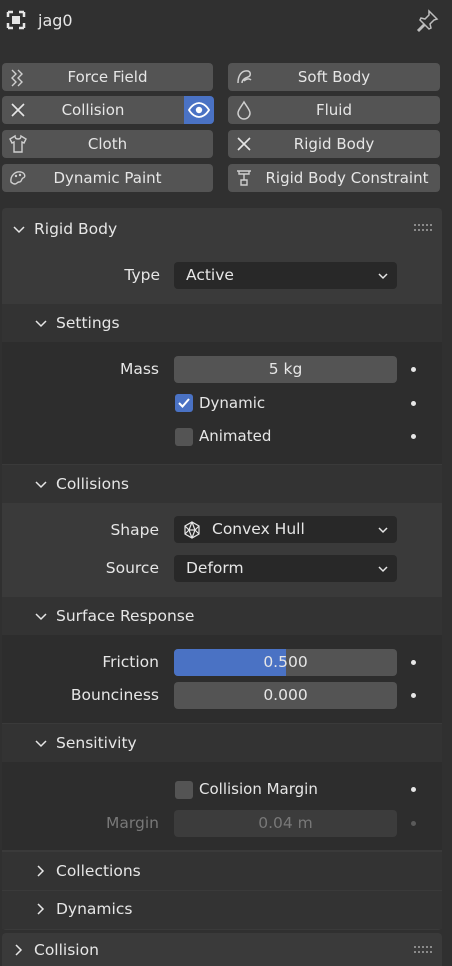 Image resolution: width=452 pixels, height=966 pixels. I want to click on collision-button: Collision, so click(93, 110).